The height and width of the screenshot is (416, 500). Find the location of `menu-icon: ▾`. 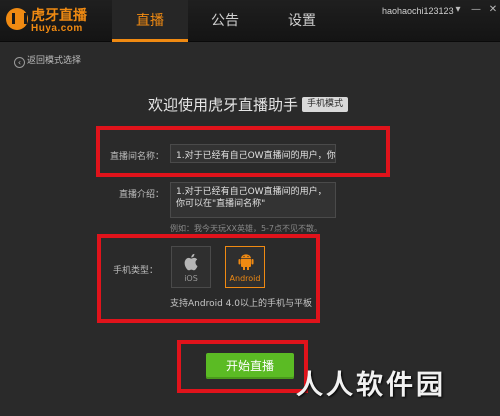

menu-icon: ▾ is located at coordinates (458, 10).